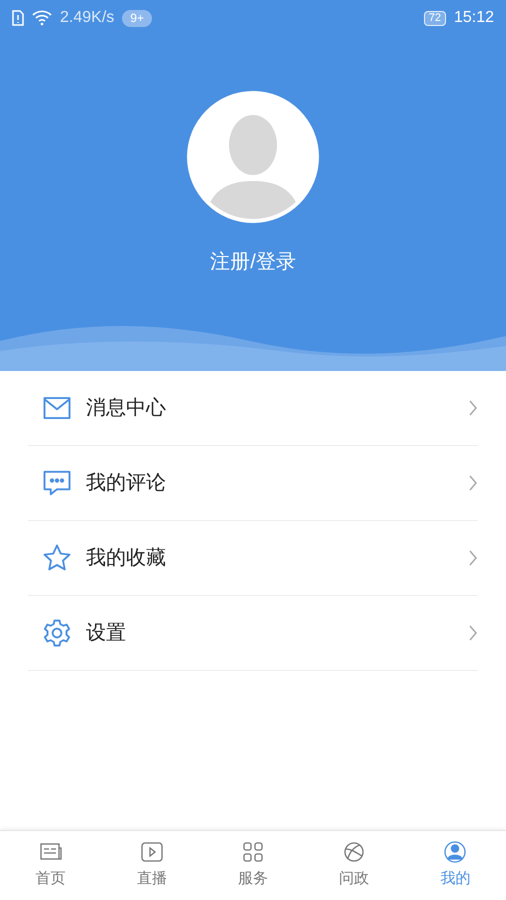  What do you see at coordinates (253, 408) in the screenshot?
I see `menu-row: 消息中心` at bounding box center [253, 408].